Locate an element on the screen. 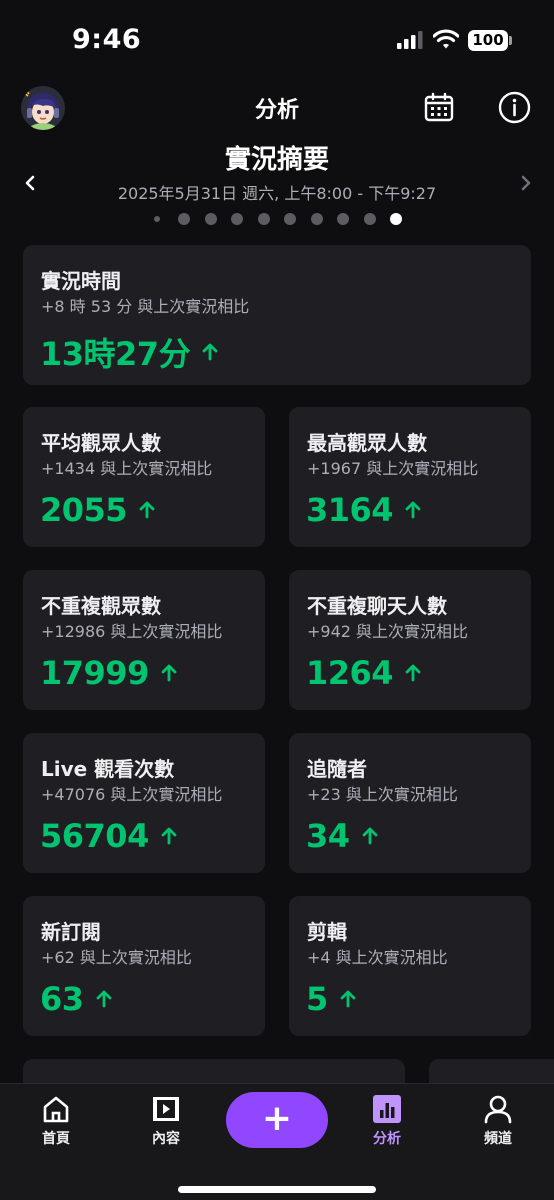  battery-indicator: 100 is located at coordinates (488, 40).